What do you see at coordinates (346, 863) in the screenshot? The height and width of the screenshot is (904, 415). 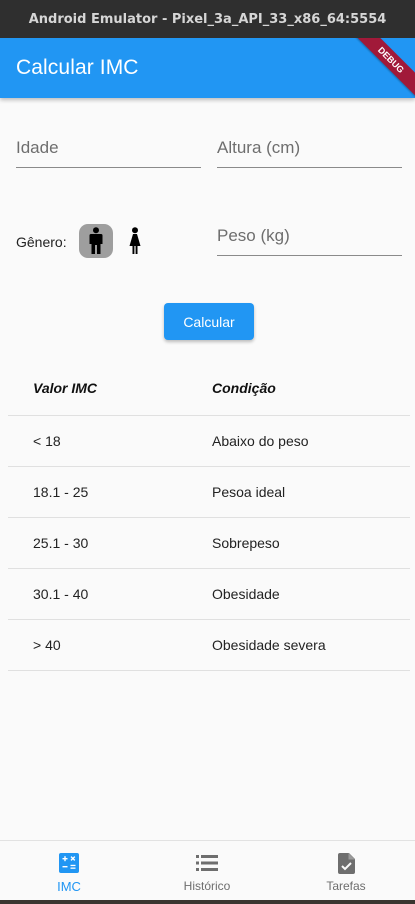 I see `task-document-icon` at bounding box center [346, 863].